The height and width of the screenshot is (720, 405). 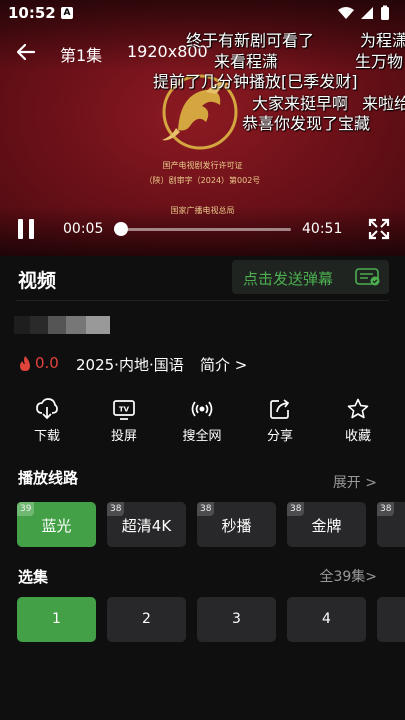 I want to click on intro-link: 简介 >, so click(x=223, y=364).